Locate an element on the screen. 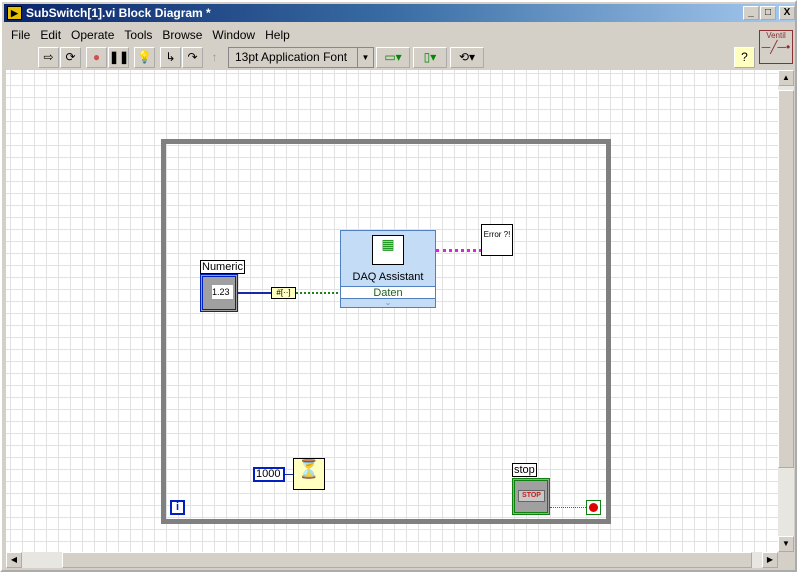  scroll-left-icon: ◀ is located at coordinates (14, 560).